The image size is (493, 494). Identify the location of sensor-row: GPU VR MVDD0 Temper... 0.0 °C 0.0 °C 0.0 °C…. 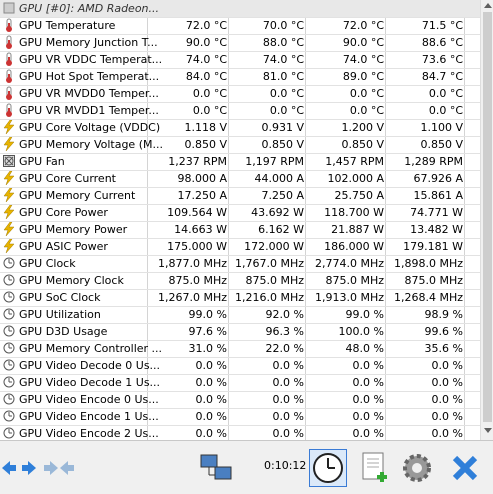
(240, 94).